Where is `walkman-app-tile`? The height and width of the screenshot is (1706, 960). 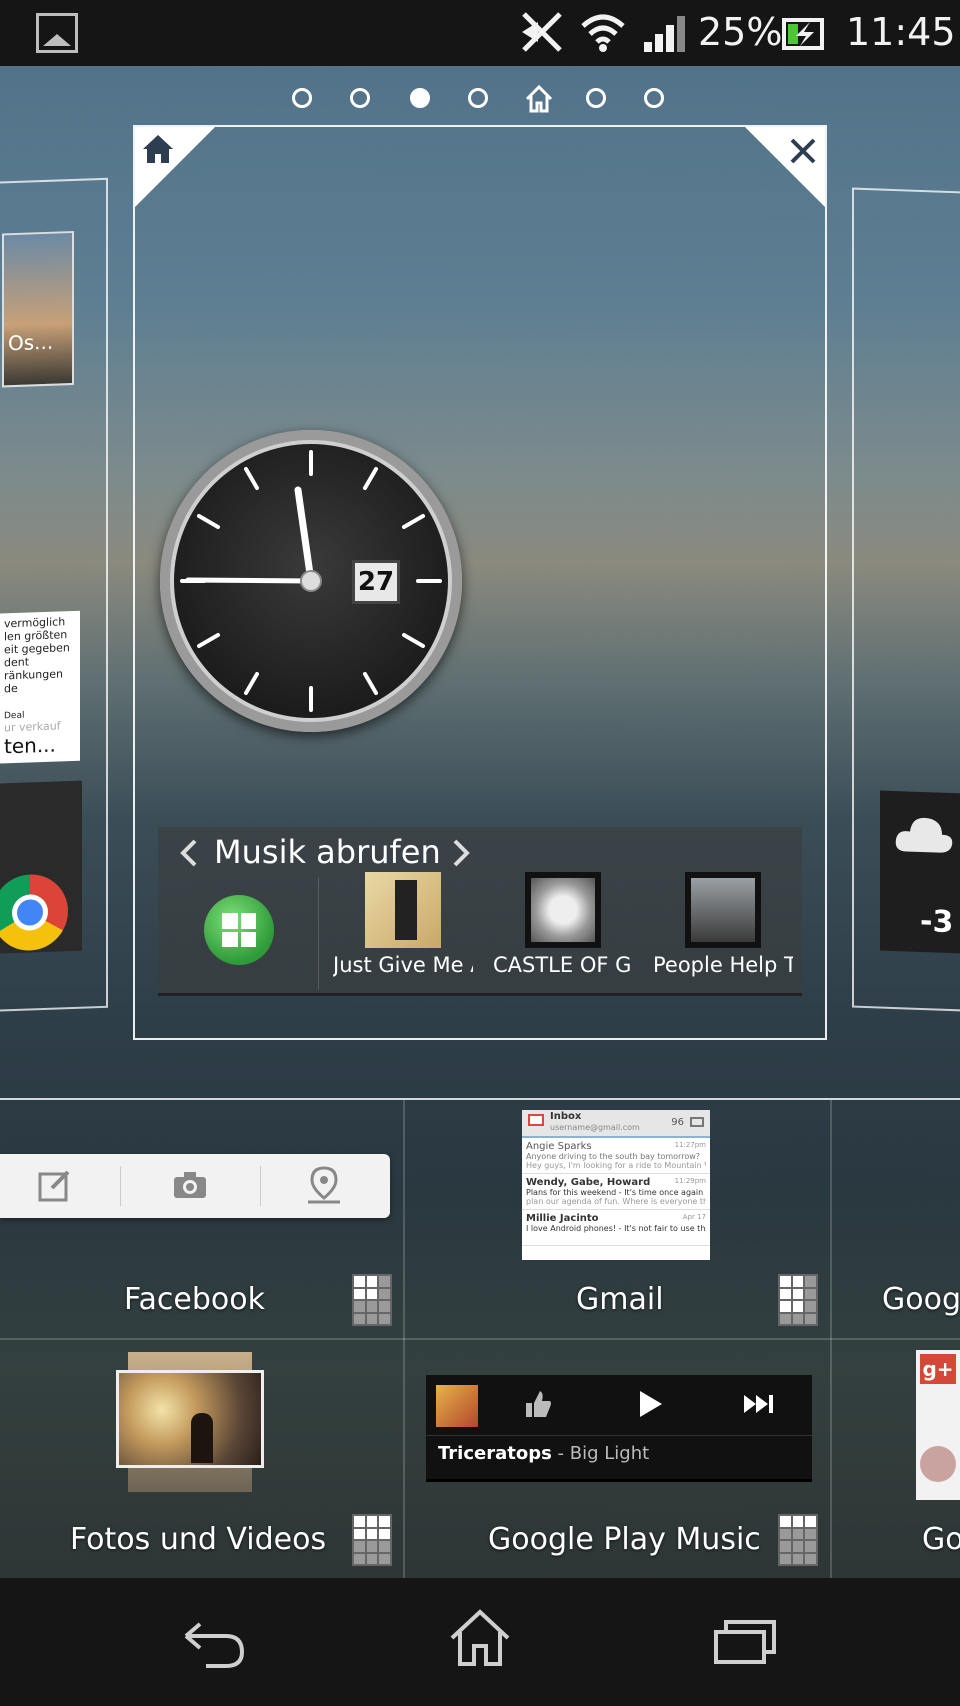 walkman-app-tile is located at coordinates (238, 933).